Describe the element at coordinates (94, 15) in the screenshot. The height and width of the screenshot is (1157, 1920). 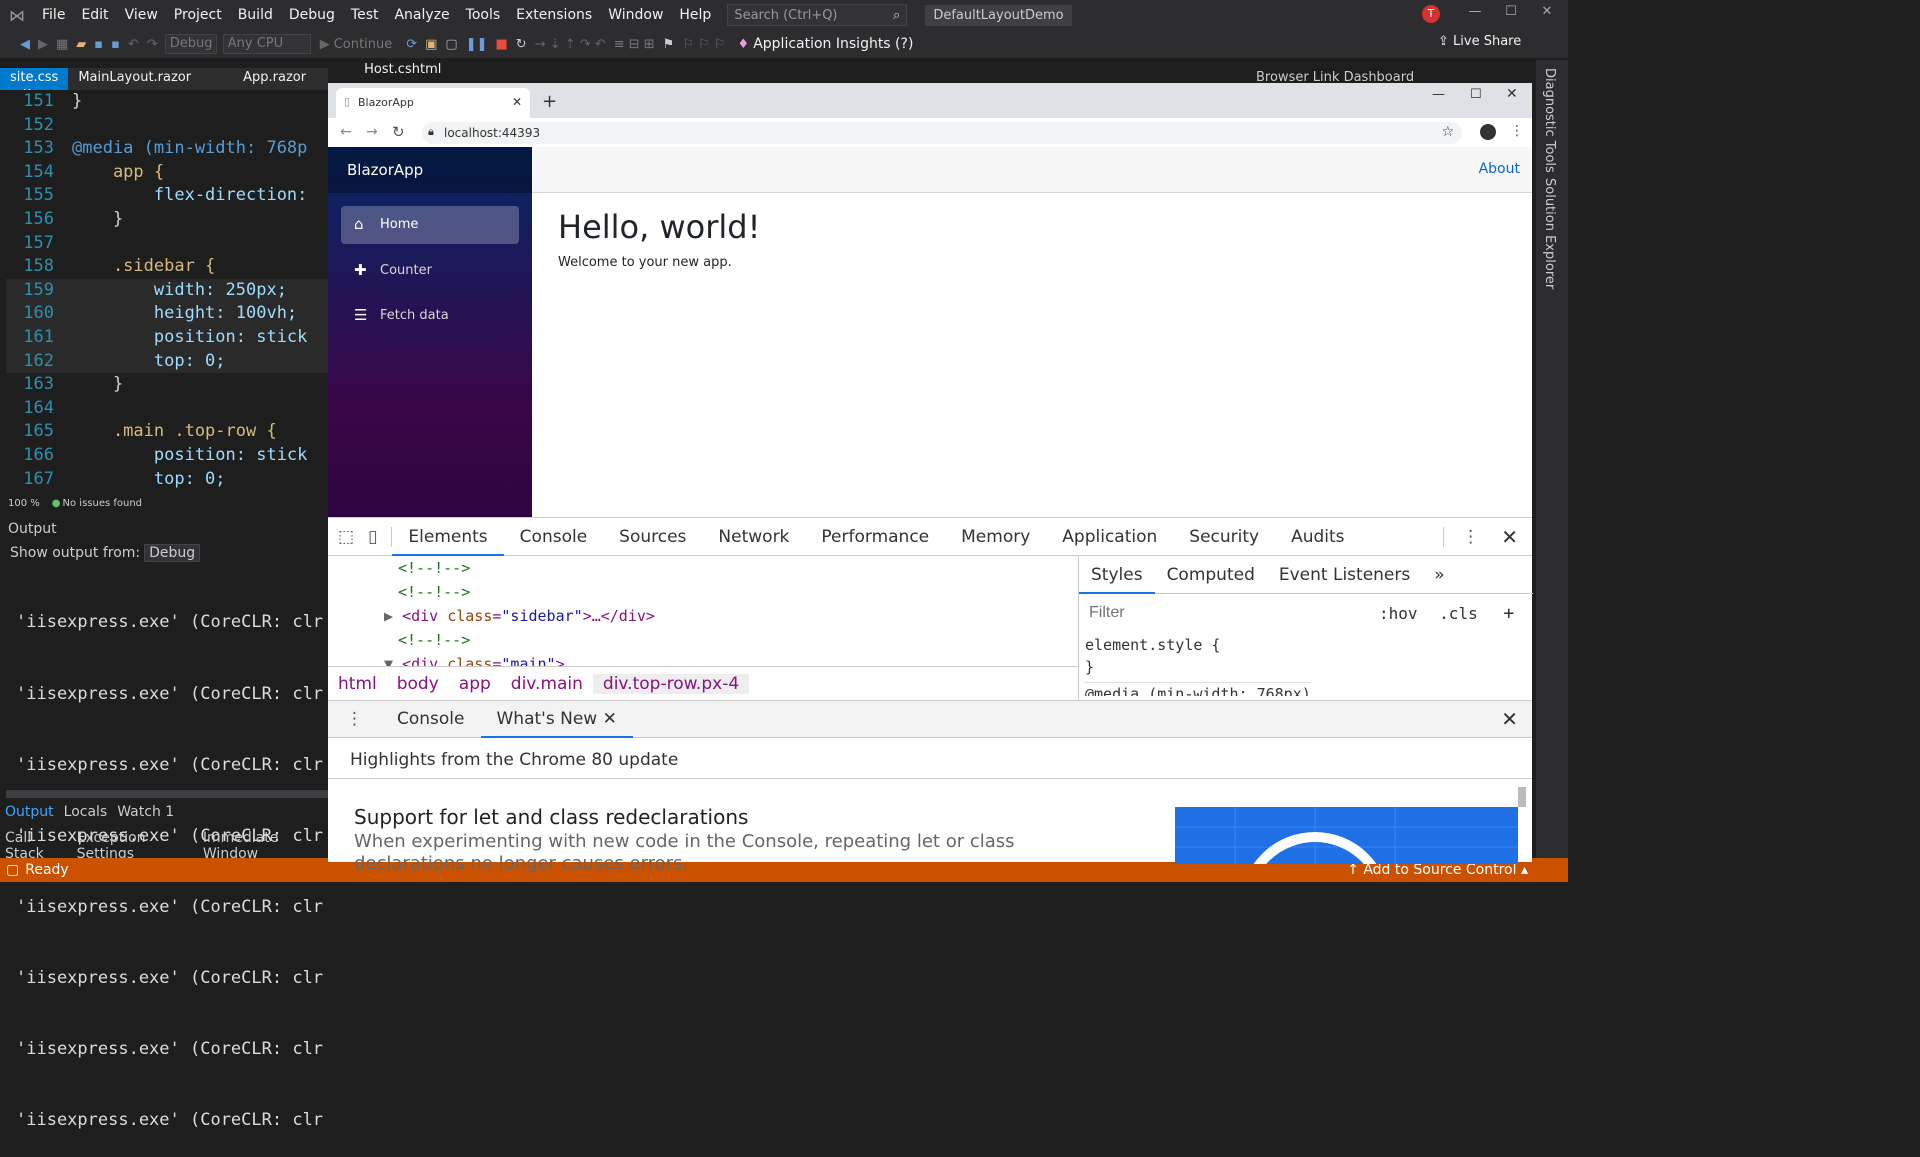
I see `menu-edit: Edit` at that location.